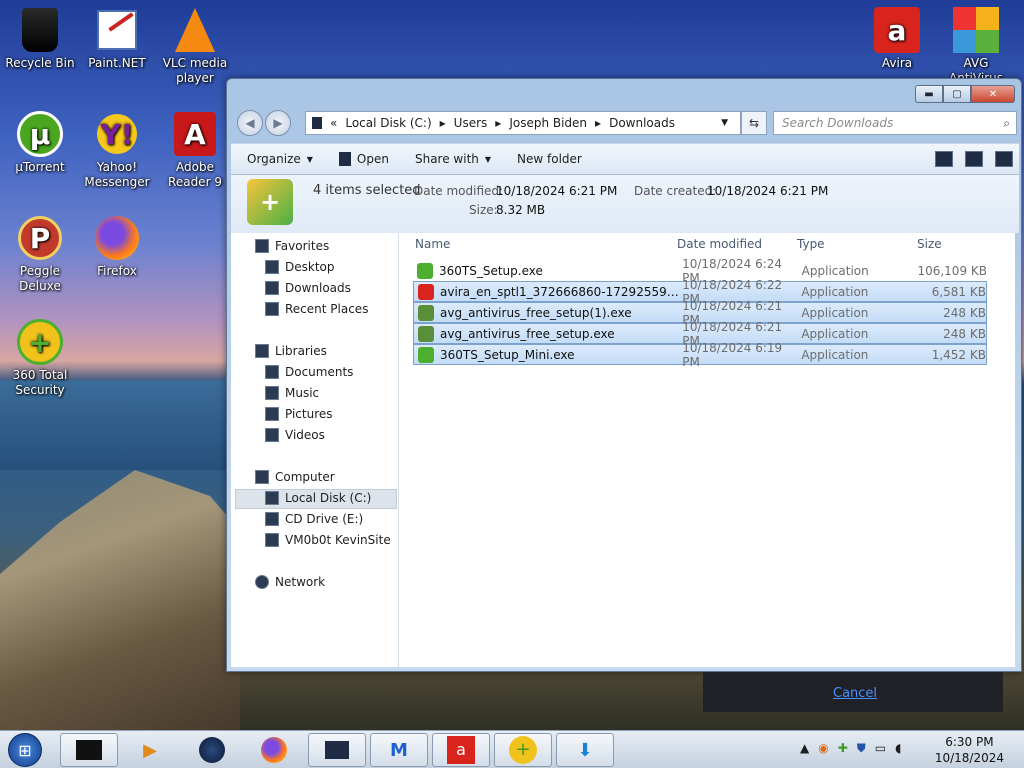 This screenshot has width=1024, height=768. What do you see at coordinates (929, 94) in the screenshot?
I see `minimize-button: ▬` at bounding box center [929, 94].